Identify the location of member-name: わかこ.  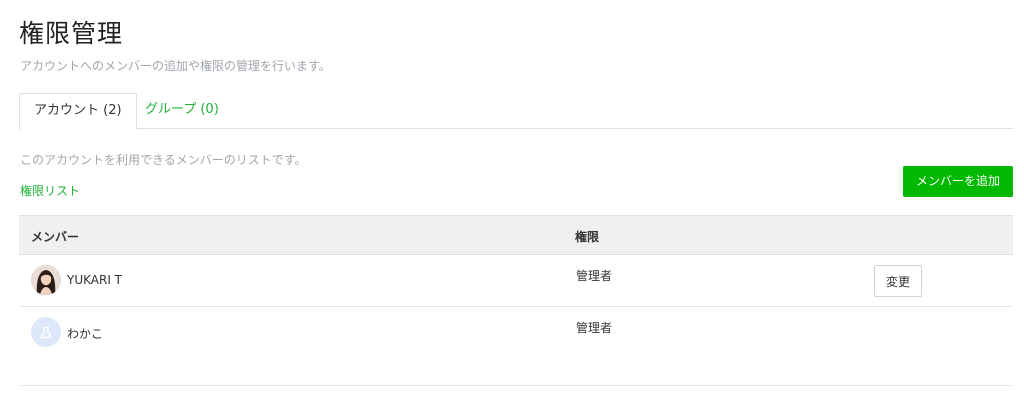
(85, 334).